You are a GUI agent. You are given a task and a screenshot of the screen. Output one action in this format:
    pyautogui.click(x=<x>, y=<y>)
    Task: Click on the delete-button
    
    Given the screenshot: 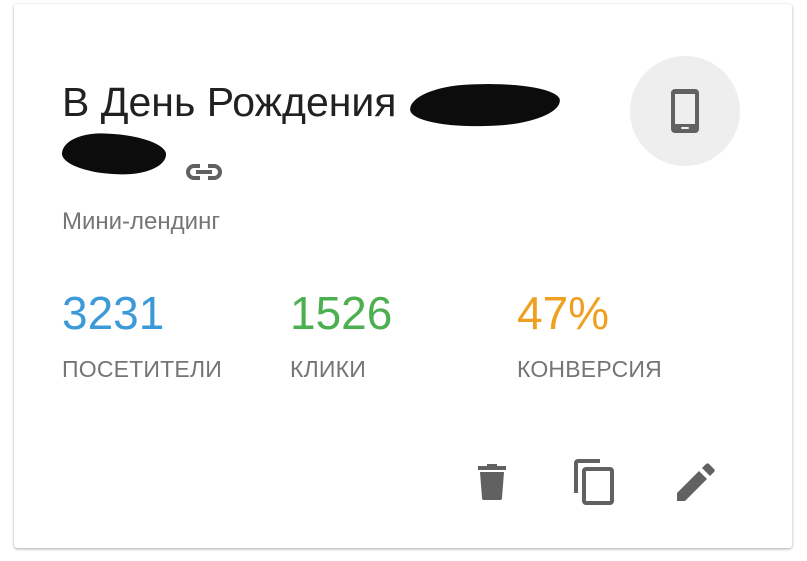 What is the action you would take?
    pyautogui.click(x=492, y=482)
    